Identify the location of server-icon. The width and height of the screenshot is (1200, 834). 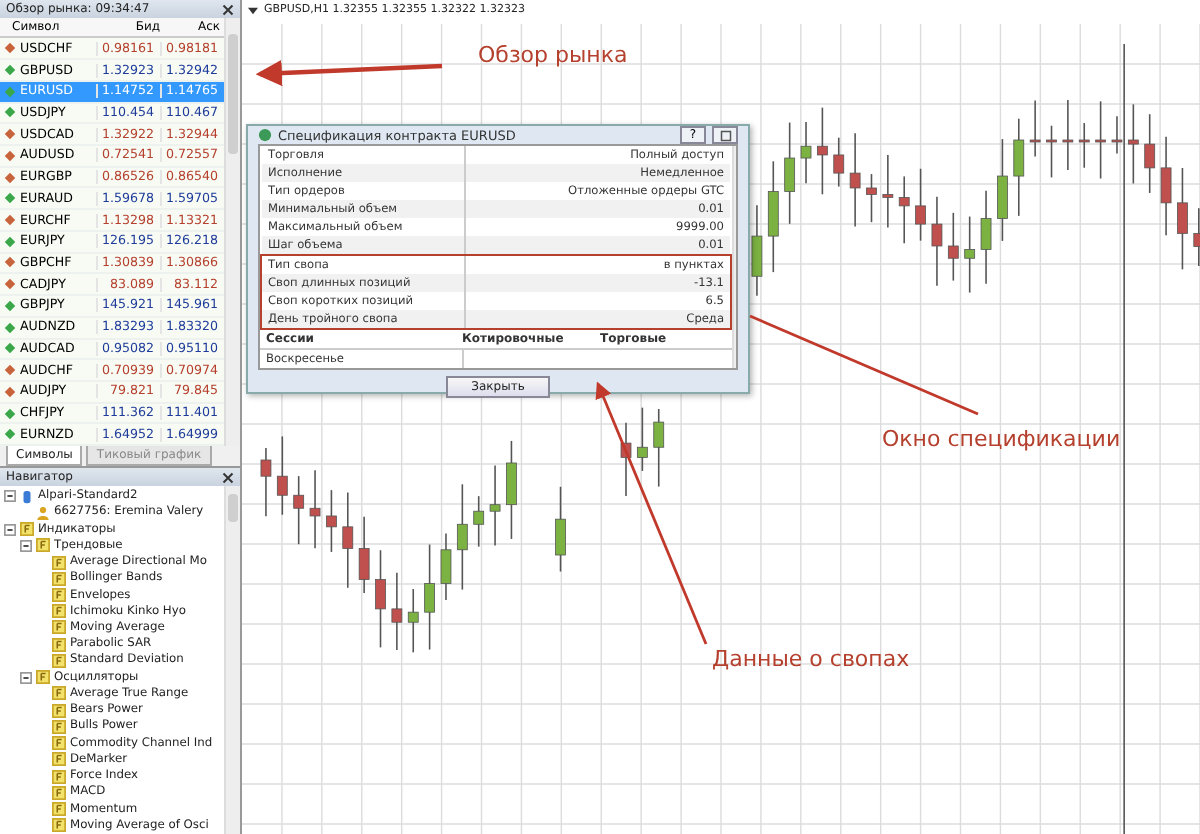
(27, 496).